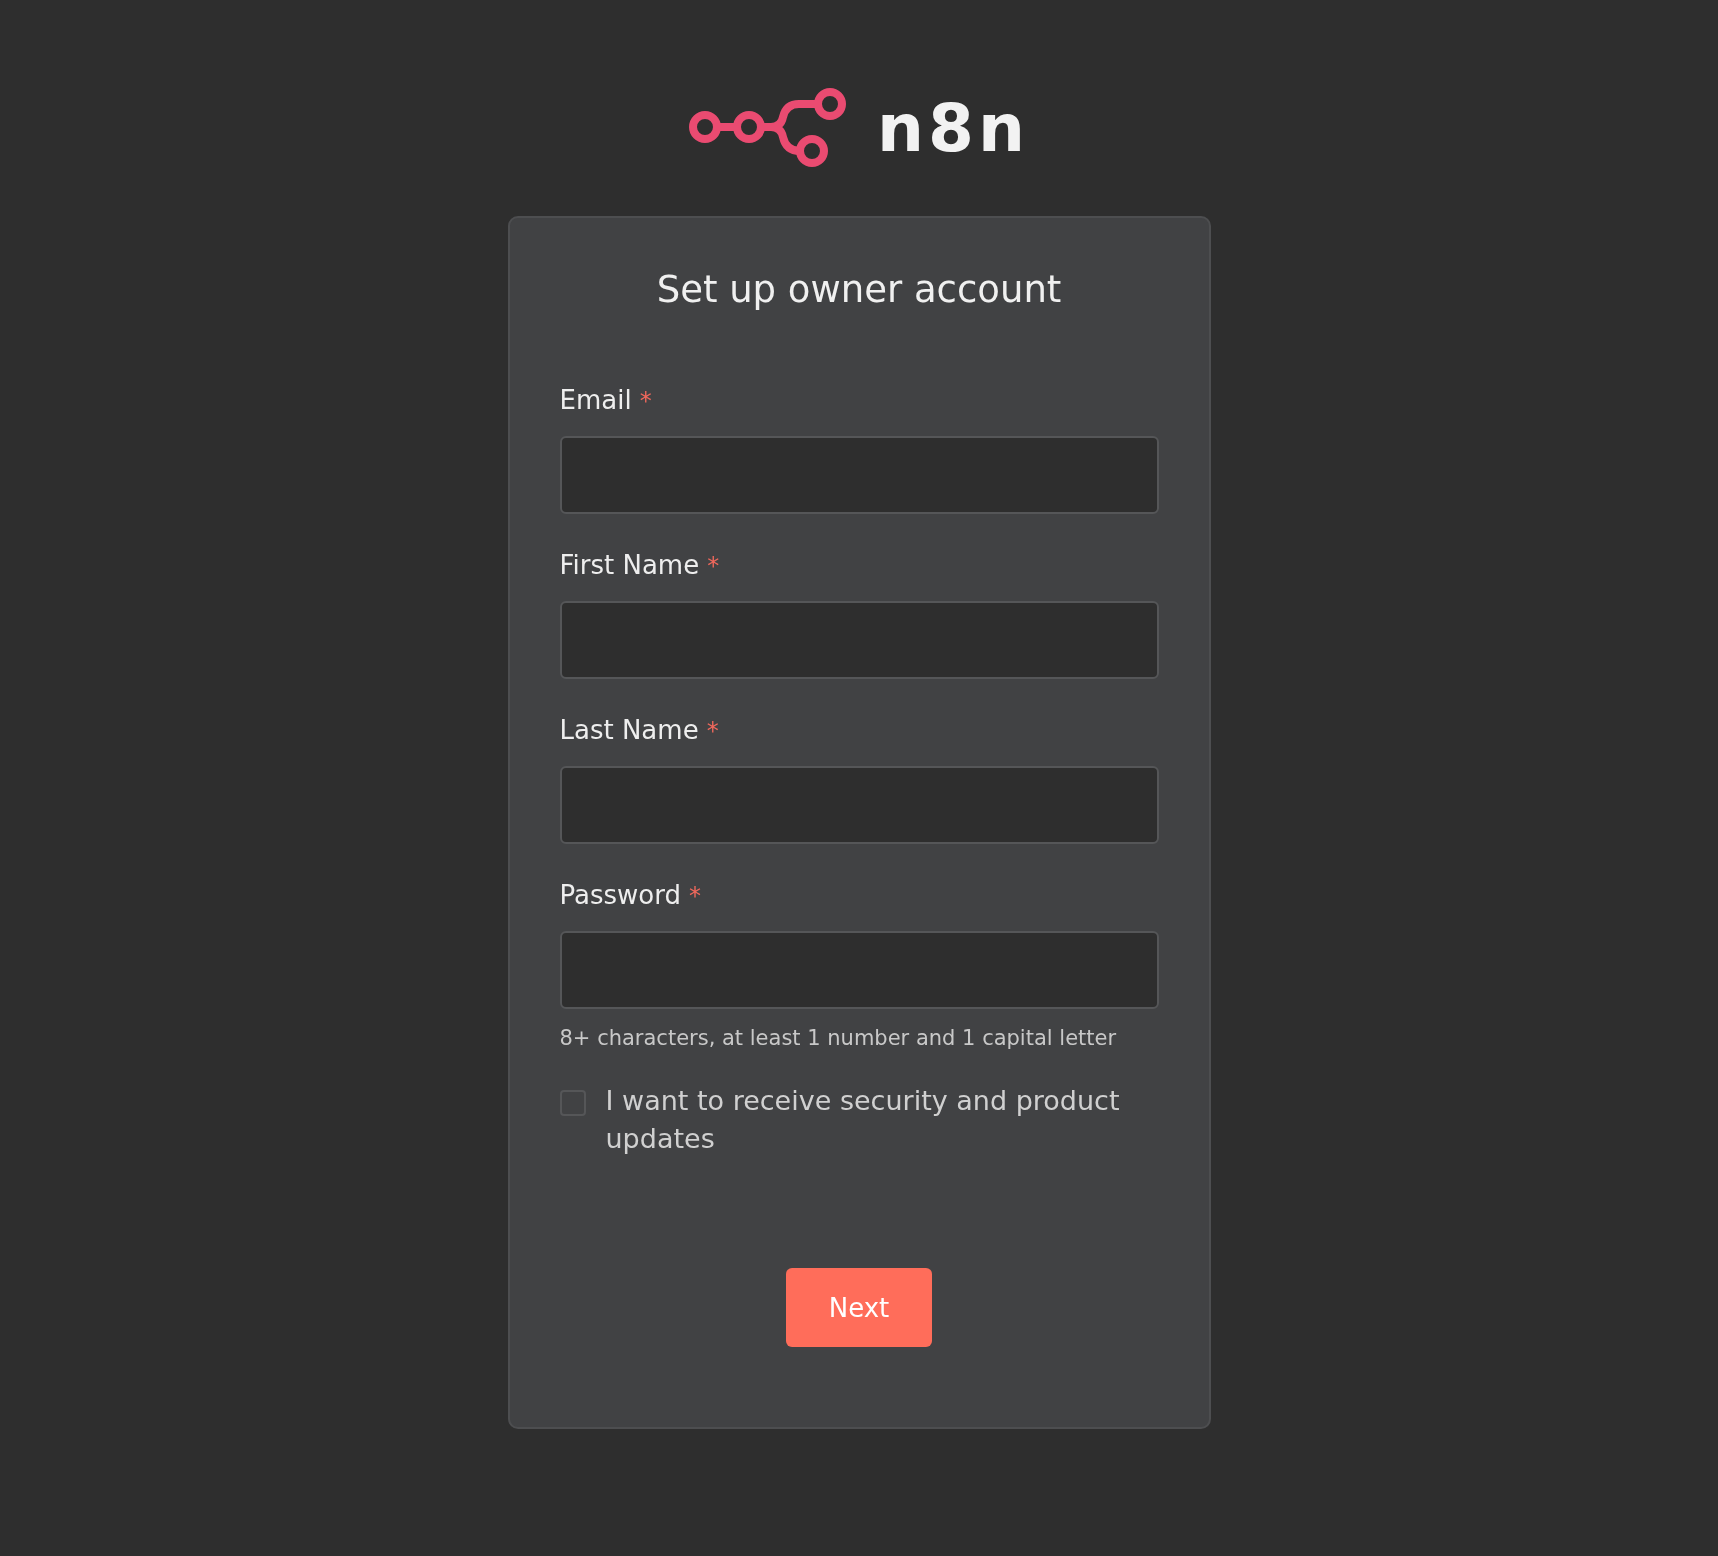 This screenshot has width=1718, height=1556. Describe the element at coordinates (859, 289) in the screenshot. I see `form-title: Set up owner account` at that location.